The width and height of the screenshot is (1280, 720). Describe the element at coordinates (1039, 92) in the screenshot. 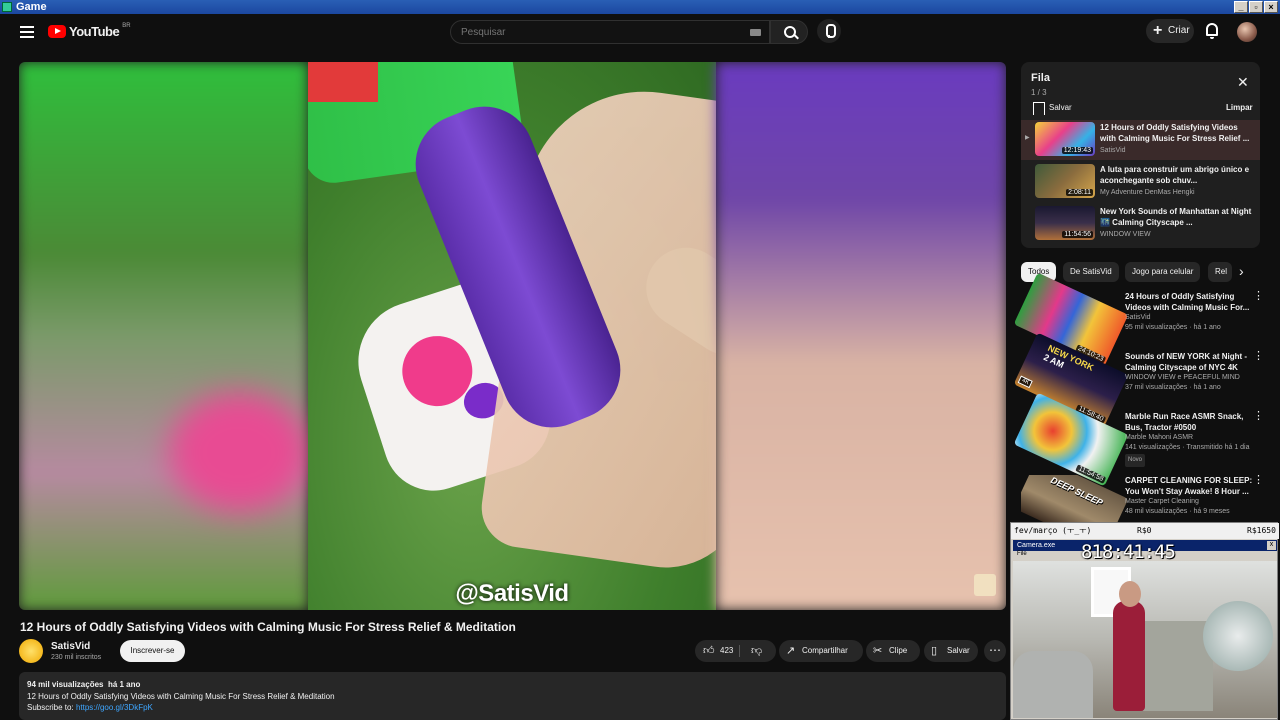

I see `queue-count: 1 / 3` at that location.